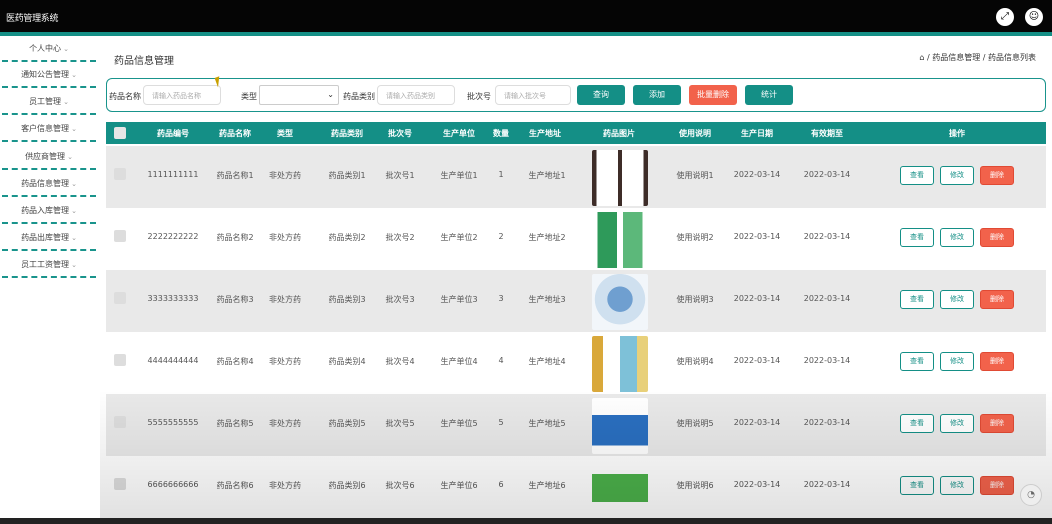  What do you see at coordinates (49, 158) in the screenshot?
I see `sidebar-item-suppliers: 供应商管理 ⌄` at bounding box center [49, 158].